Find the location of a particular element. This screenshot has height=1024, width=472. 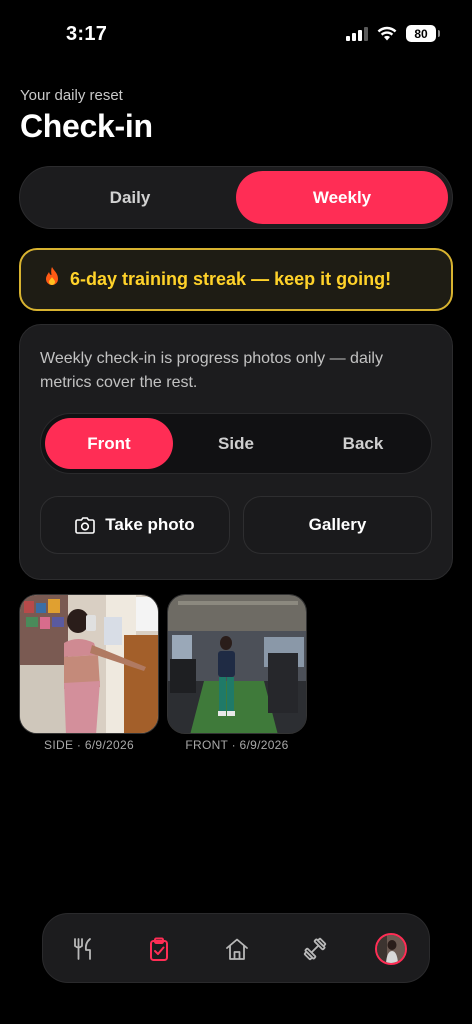

photo-caption: SIDE · 6/9/2026 is located at coordinates (89, 745).